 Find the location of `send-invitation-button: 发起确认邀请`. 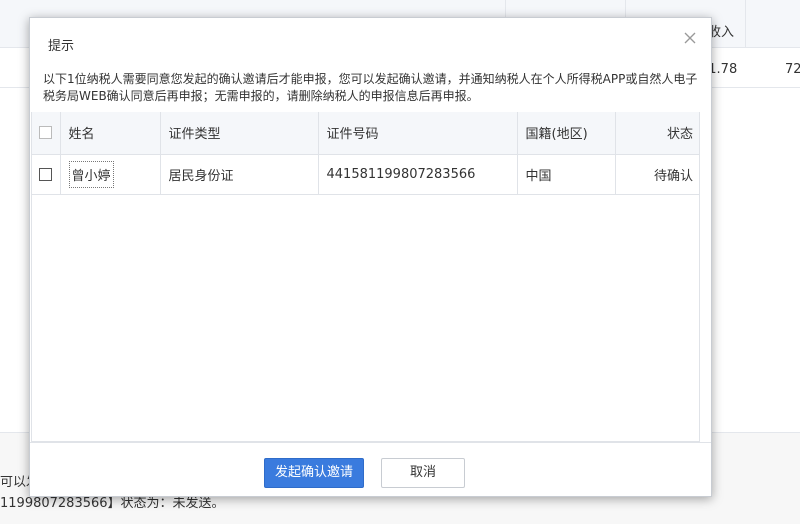

send-invitation-button: 发起确认邀请 is located at coordinates (314, 473).